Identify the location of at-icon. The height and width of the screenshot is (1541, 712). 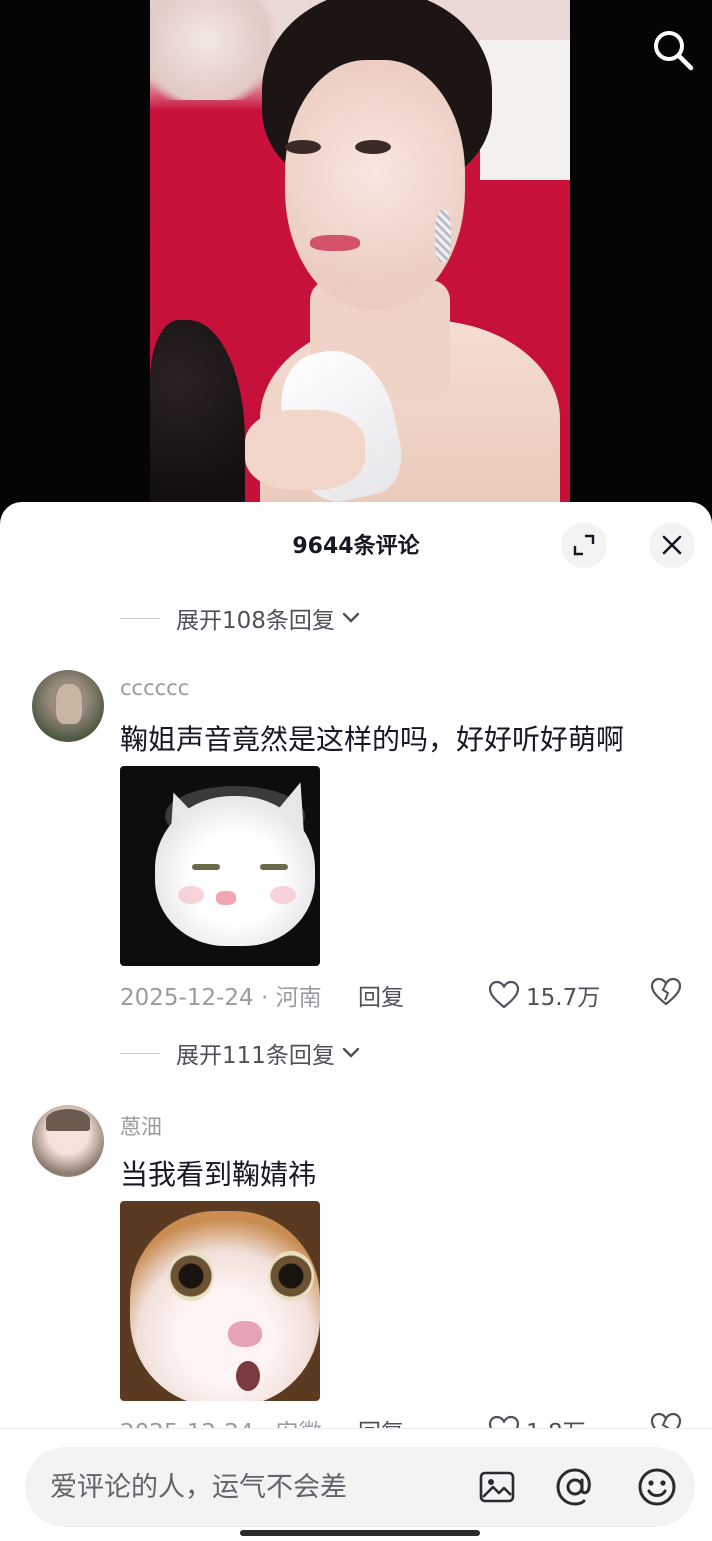
(573, 1487).